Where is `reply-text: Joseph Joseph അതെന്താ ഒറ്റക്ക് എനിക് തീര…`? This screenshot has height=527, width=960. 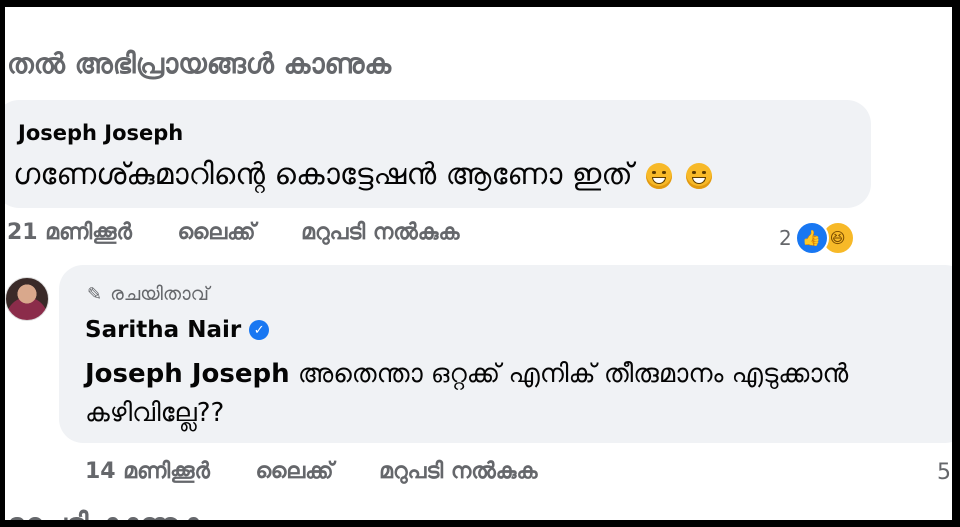 reply-text: Joseph Joseph അതെന്താ ഒറ്റക്ക് എനിക് തീര… is located at coordinates (515, 394).